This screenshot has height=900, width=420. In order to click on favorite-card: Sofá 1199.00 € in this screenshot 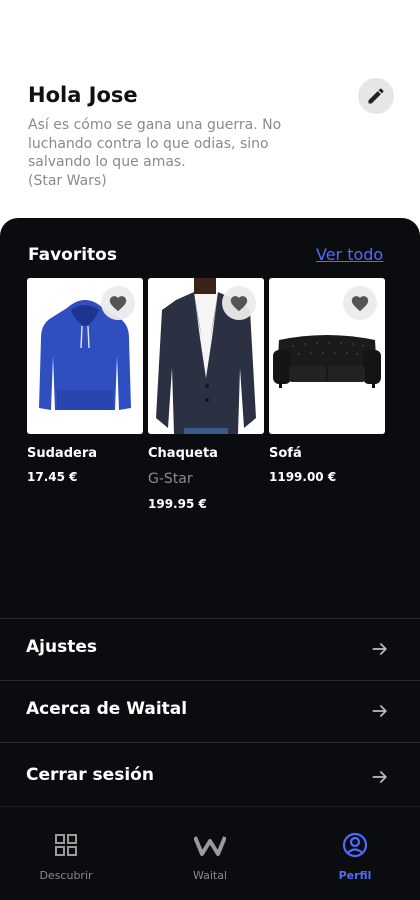, I will do `click(327, 381)`.